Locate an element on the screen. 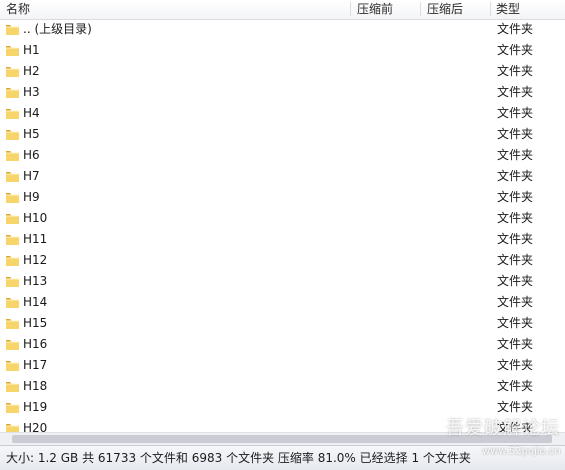  column-packed-header: 压缩前 is located at coordinates (375, 9).